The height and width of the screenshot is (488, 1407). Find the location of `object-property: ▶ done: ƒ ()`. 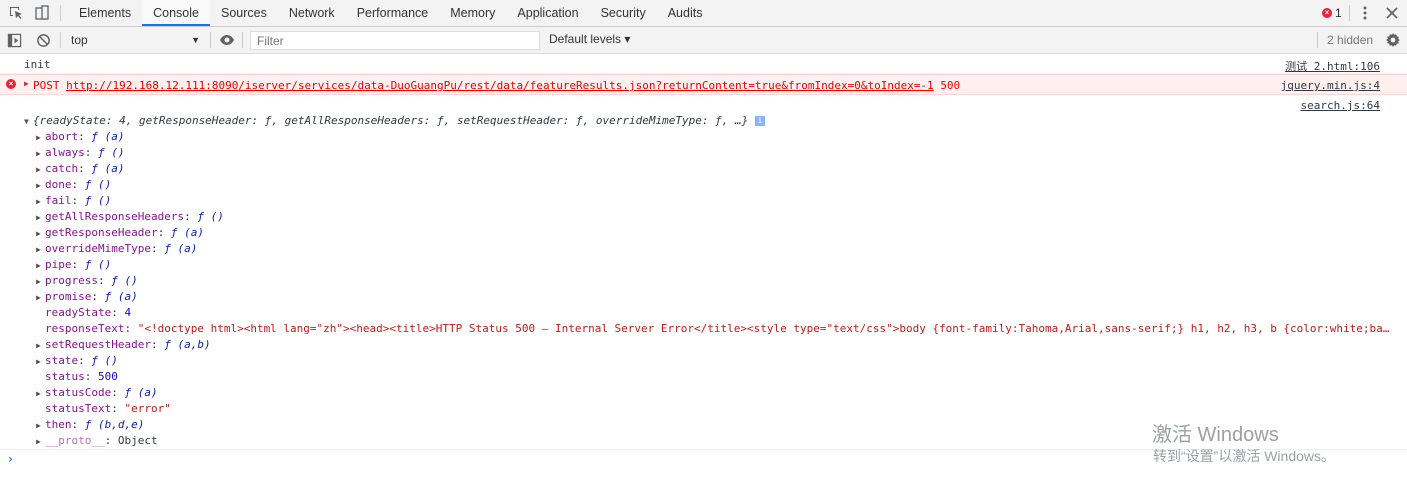

object-property: ▶ done: ƒ () is located at coordinates (73, 184).